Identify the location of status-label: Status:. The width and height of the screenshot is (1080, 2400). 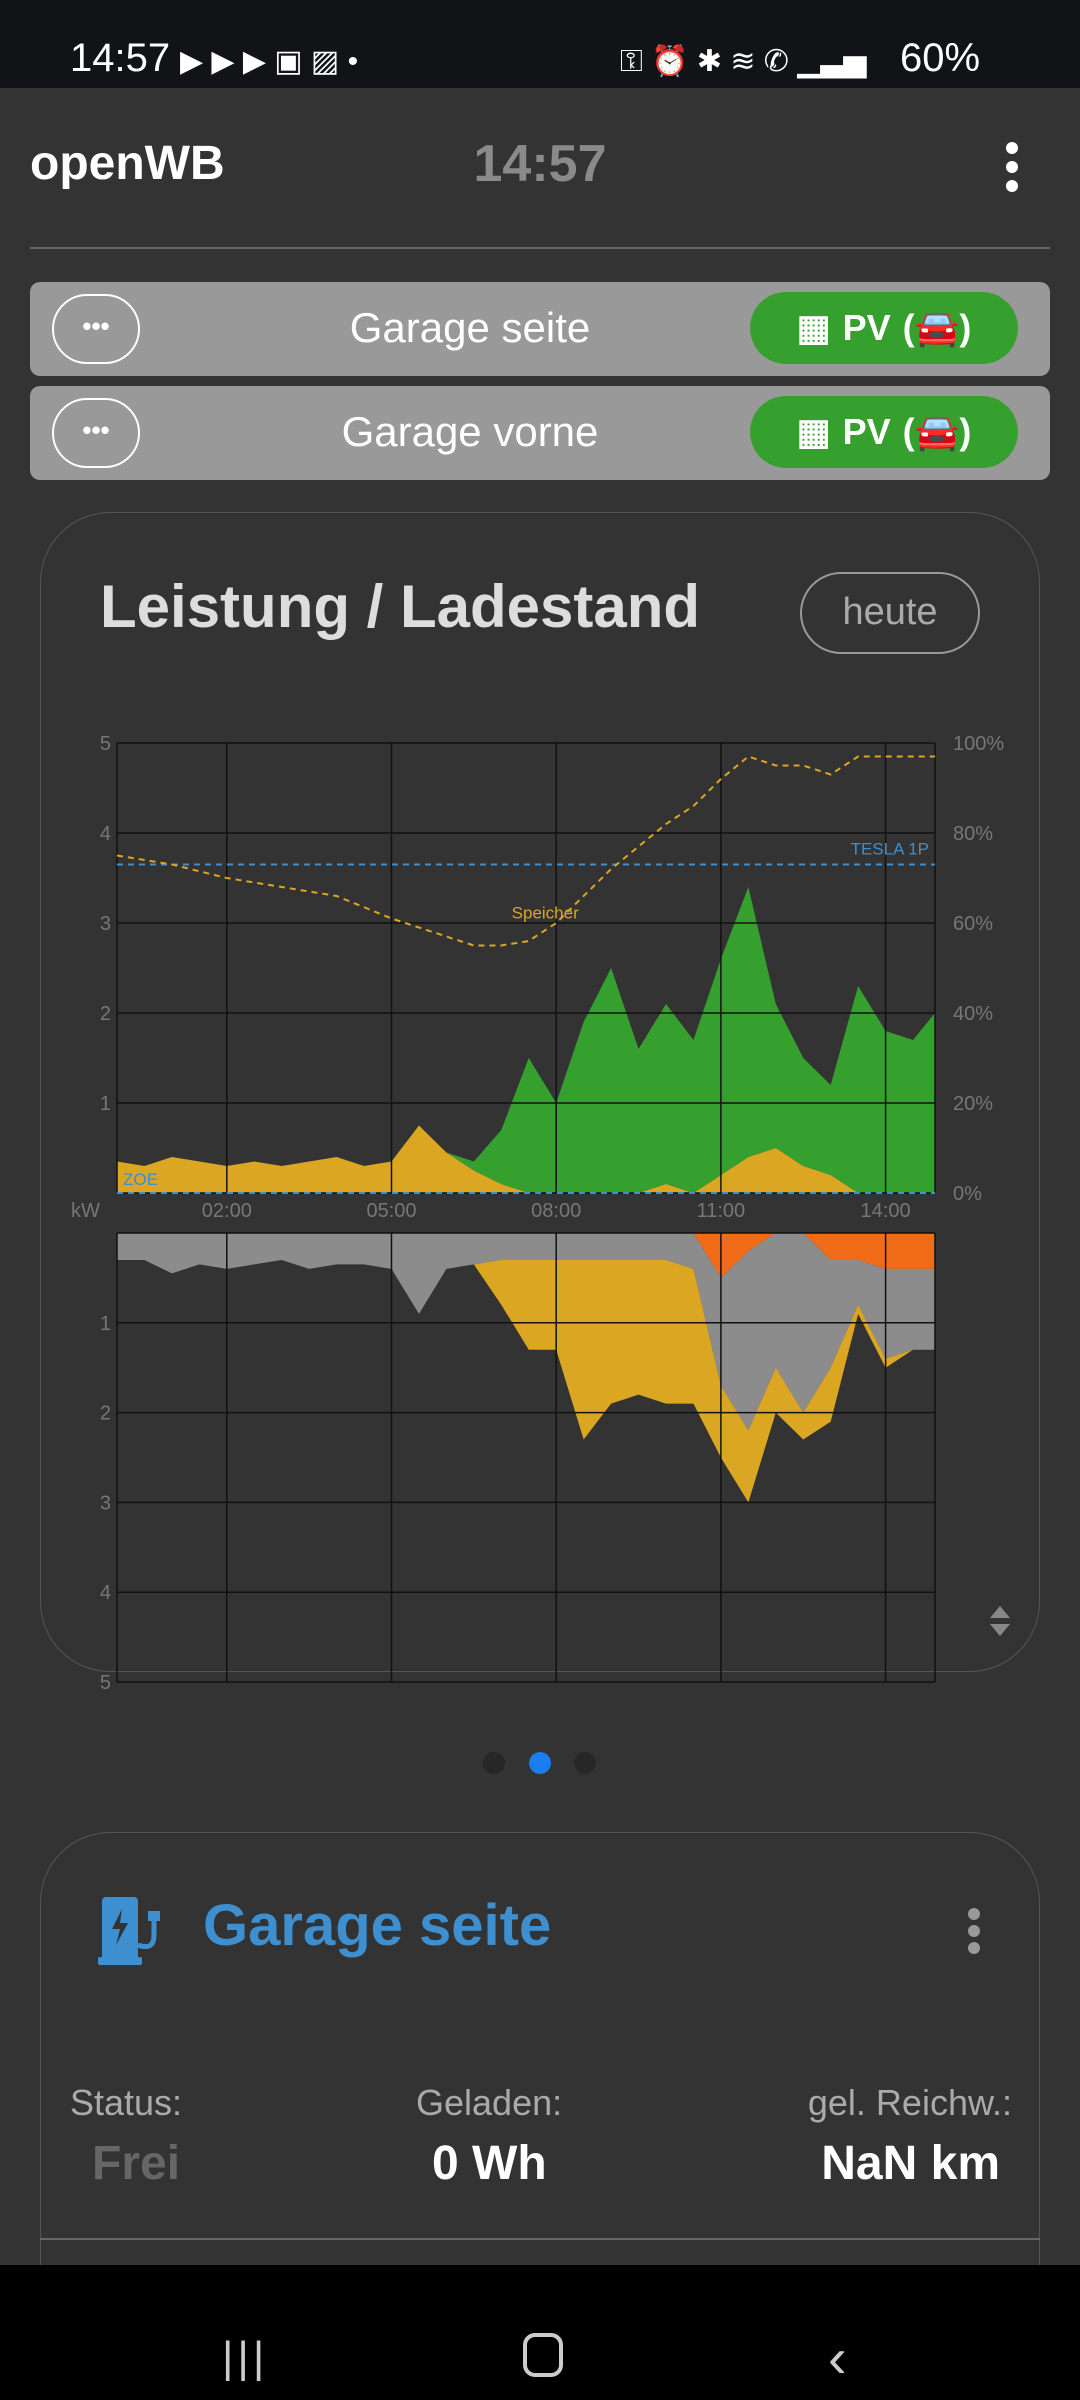
(126, 2102).